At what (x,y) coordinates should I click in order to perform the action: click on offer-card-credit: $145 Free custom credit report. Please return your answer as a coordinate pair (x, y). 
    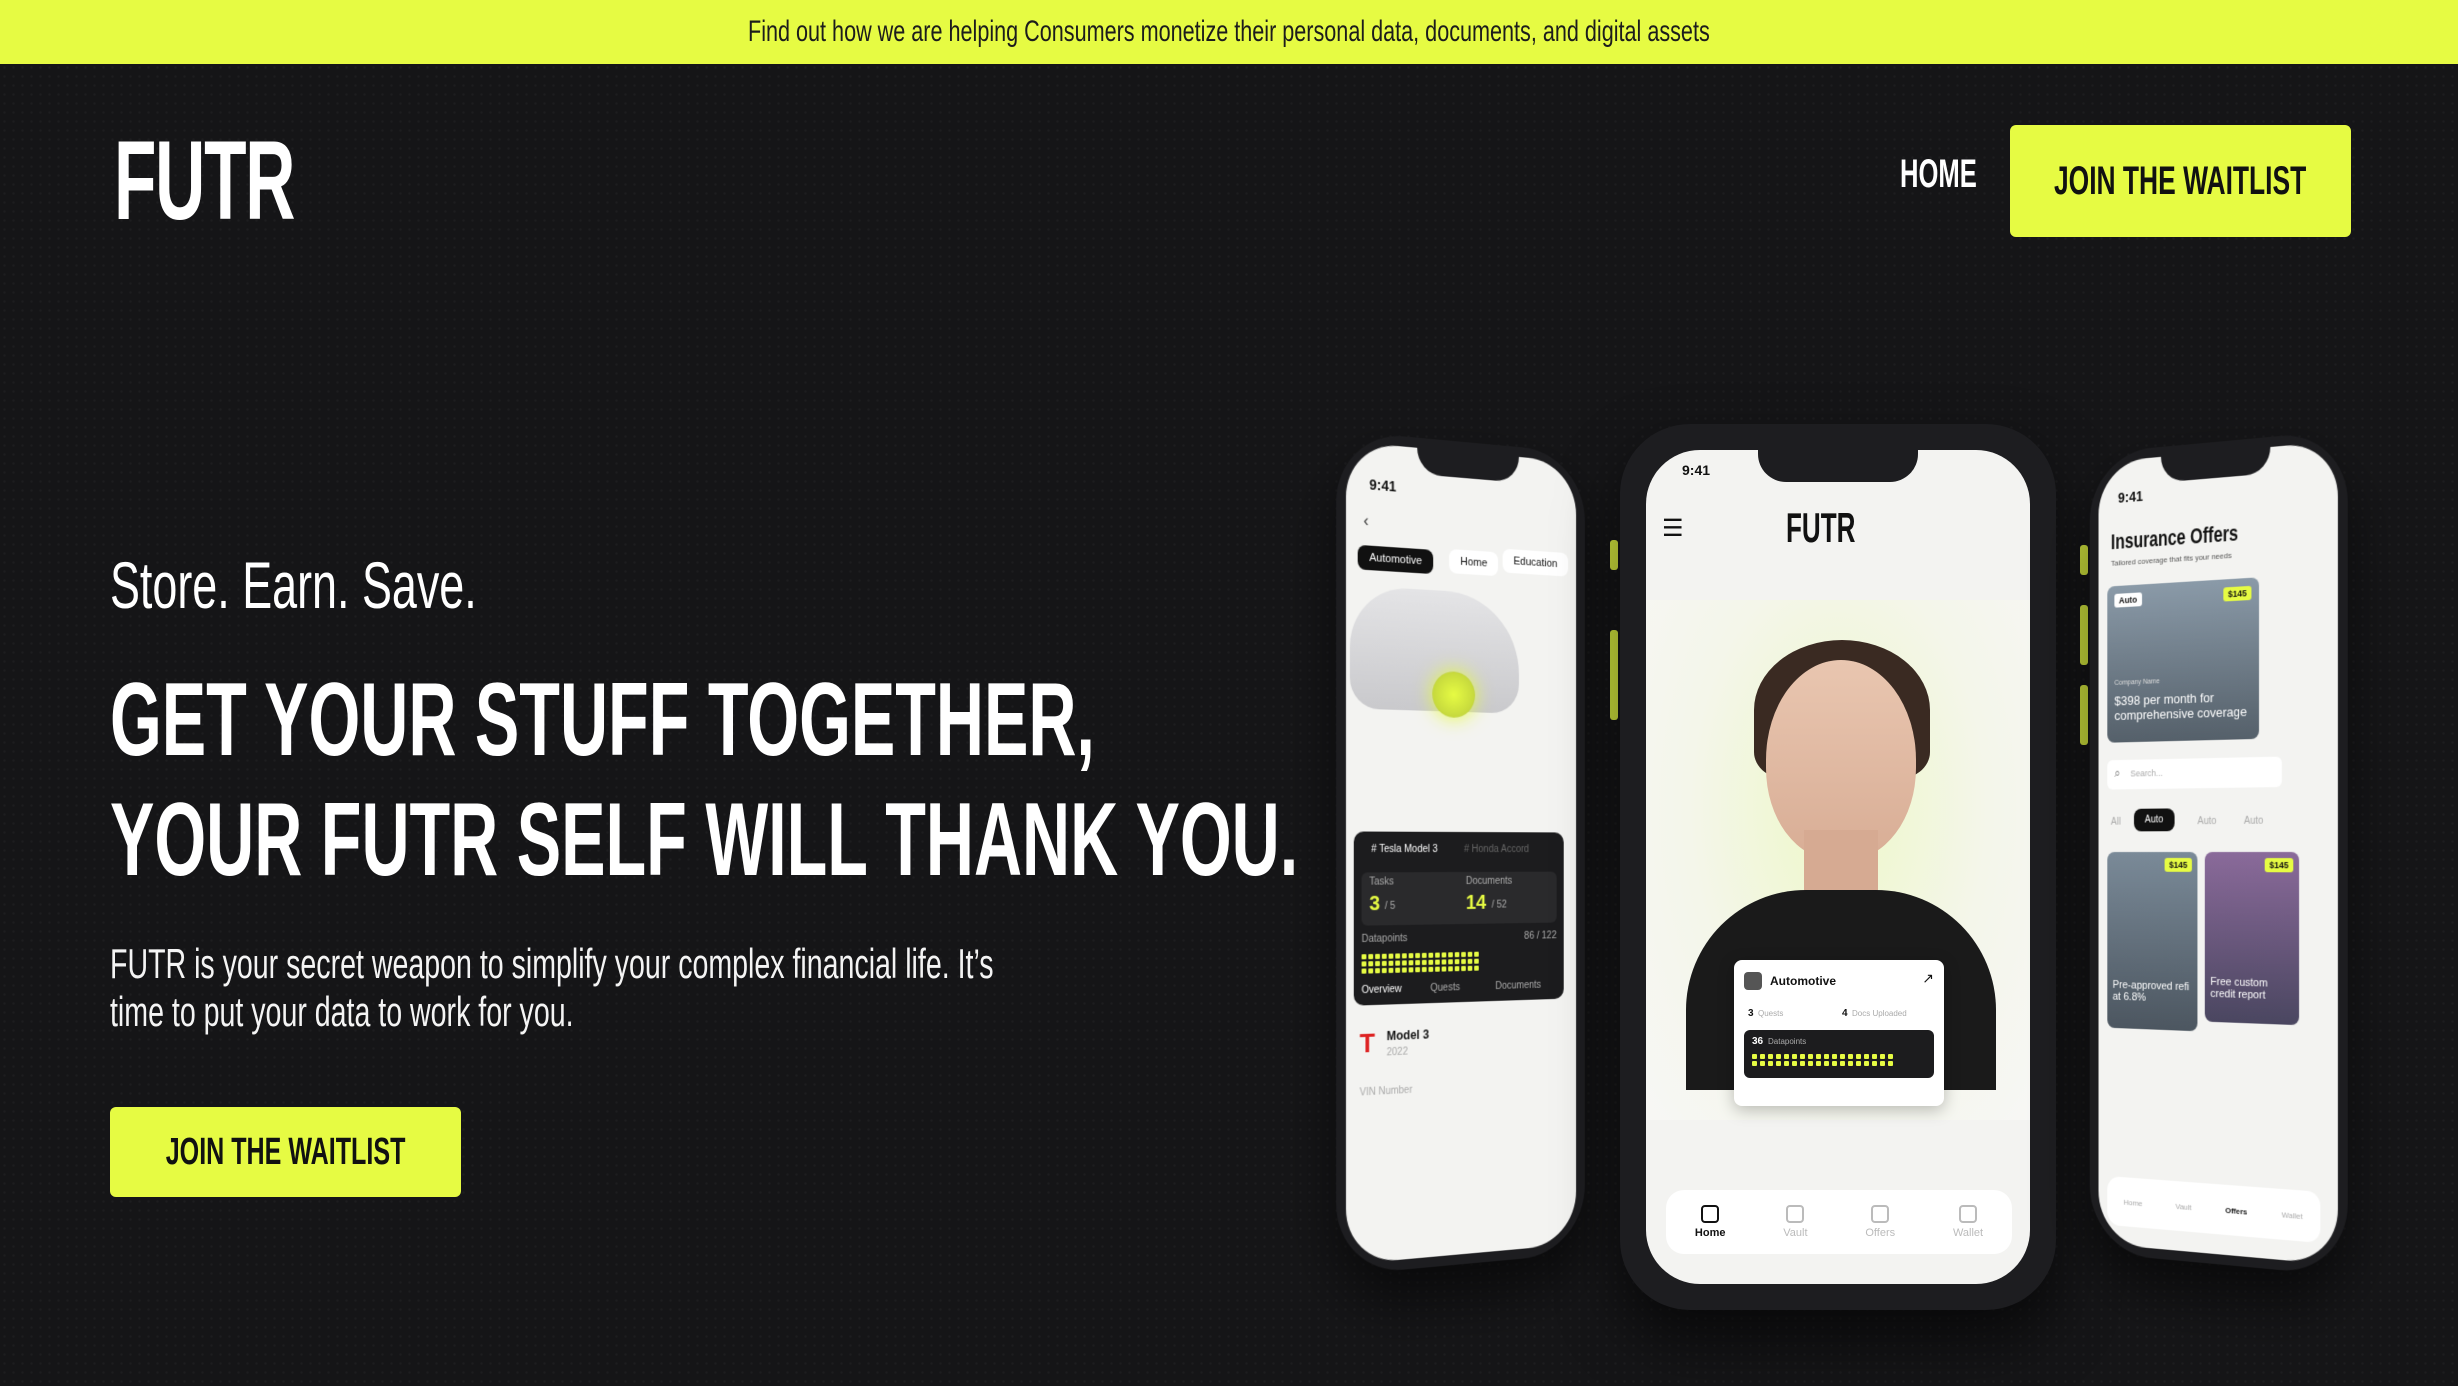
    Looking at the image, I should click on (2252, 938).